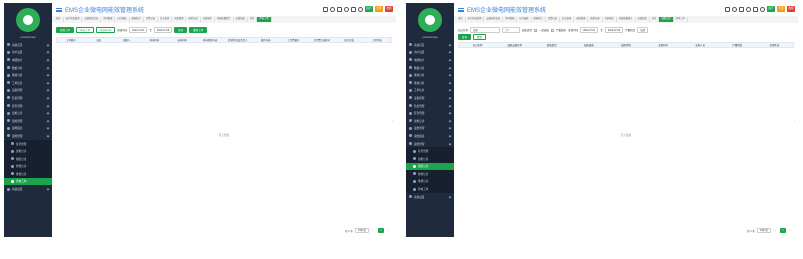 The height and width of the screenshot is (259, 803). I want to click on tab: 设备档案信息, so click(92, 19).